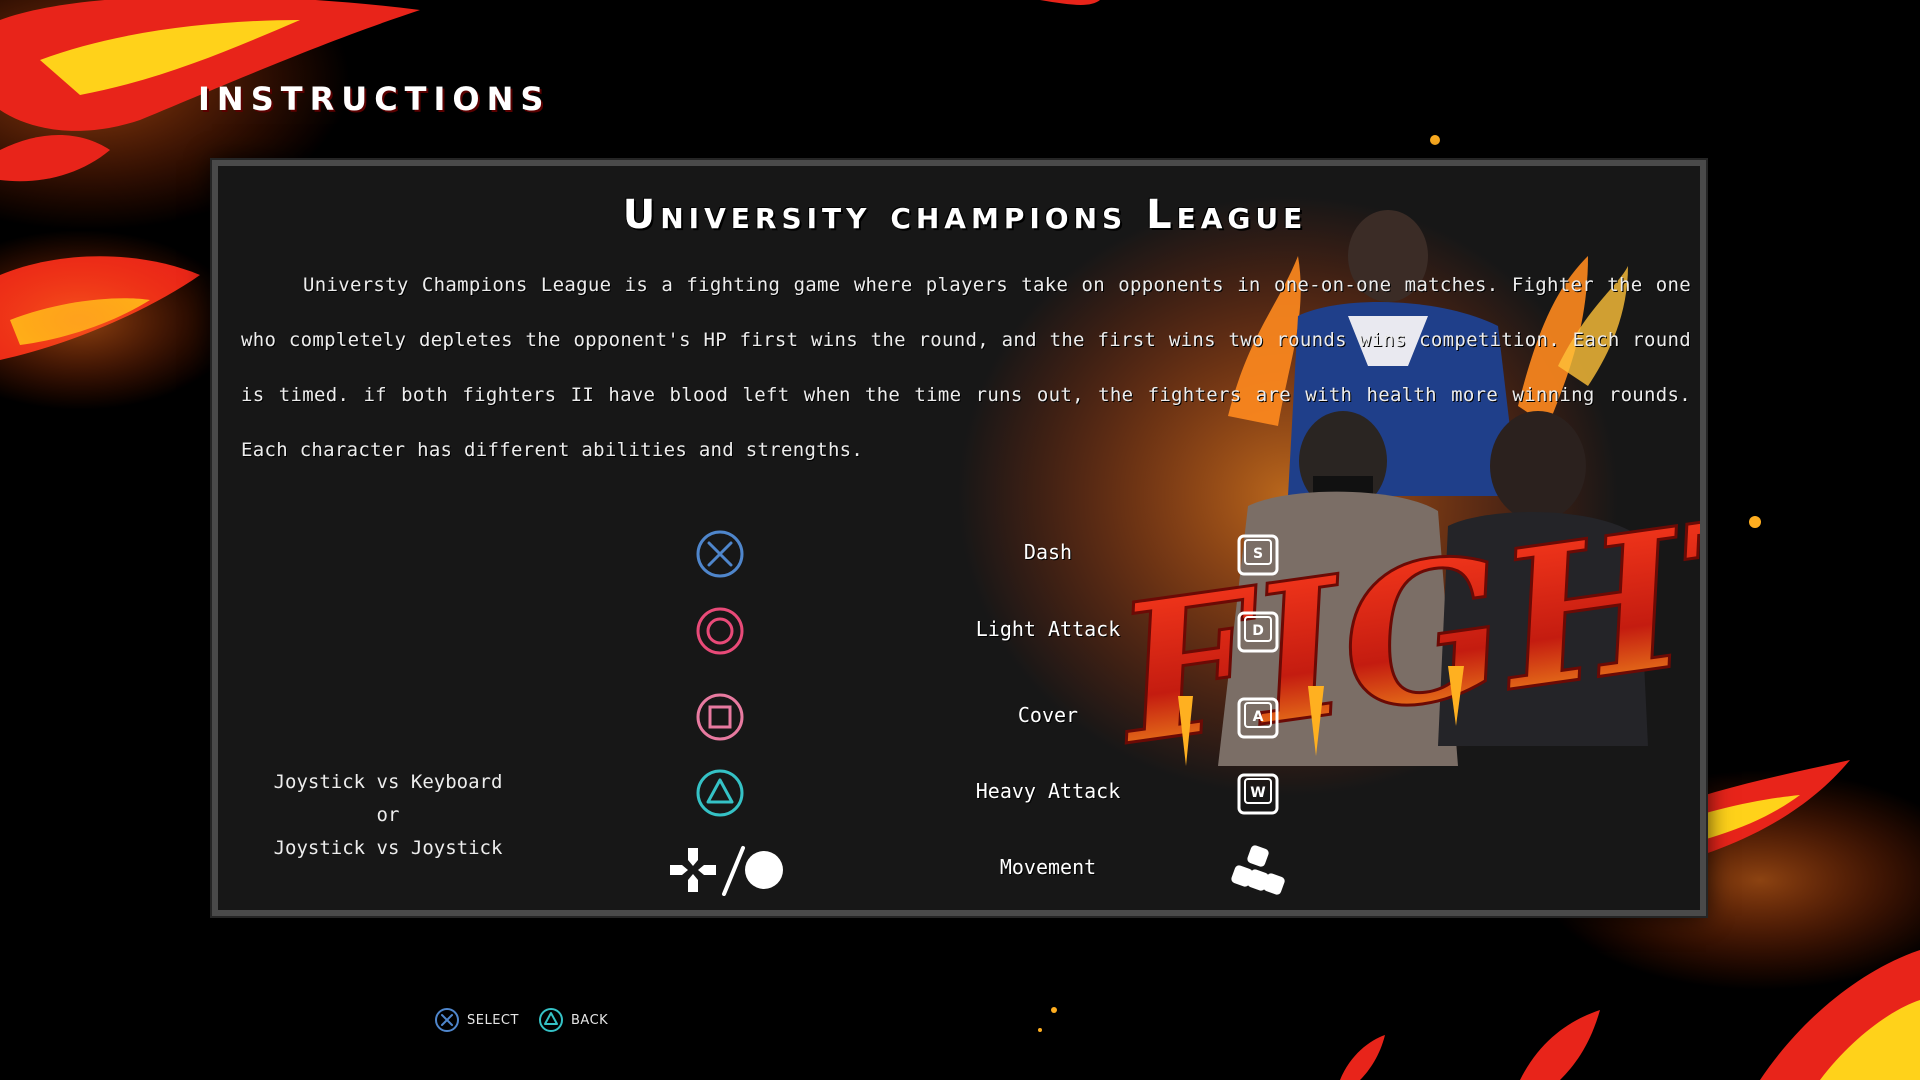 This screenshot has width=1920, height=1080. I want to click on action-label-dash: Dash, so click(1048, 552).